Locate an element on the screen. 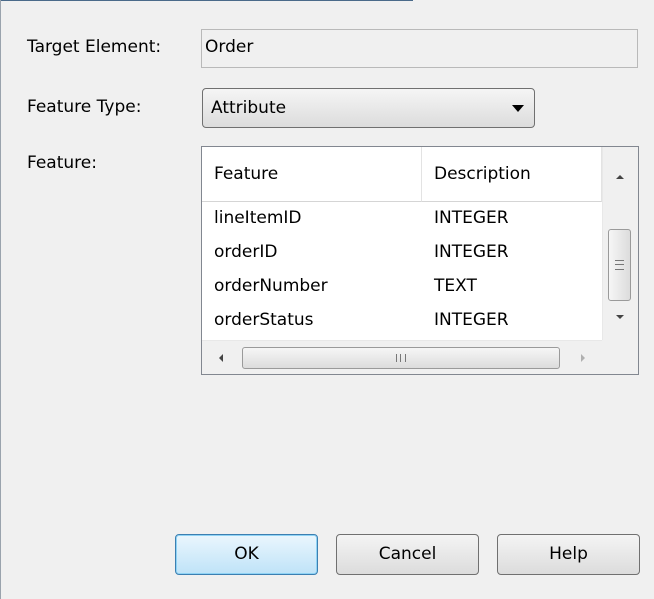  vertical-scrollbar is located at coordinates (620, 243).